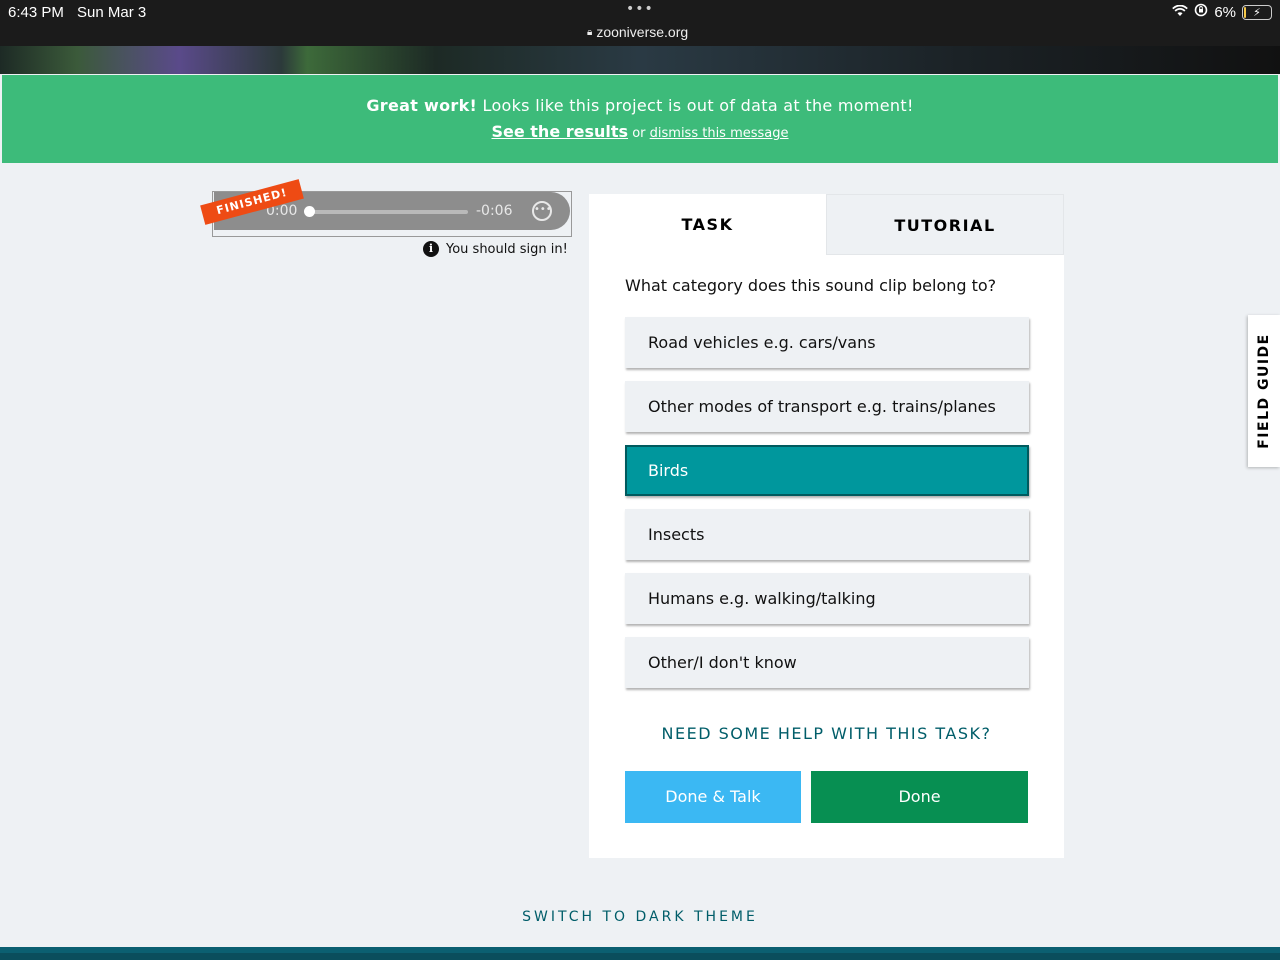 This screenshot has height=960, width=1280. What do you see at coordinates (590, 32) in the screenshot?
I see `lock-icon: 🔒︎` at bounding box center [590, 32].